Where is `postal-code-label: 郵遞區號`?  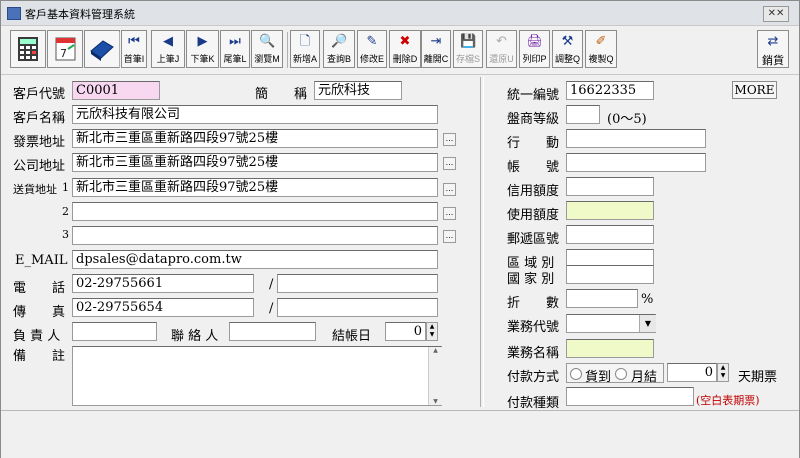 postal-code-label: 郵遞區號 is located at coordinates (533, 239).